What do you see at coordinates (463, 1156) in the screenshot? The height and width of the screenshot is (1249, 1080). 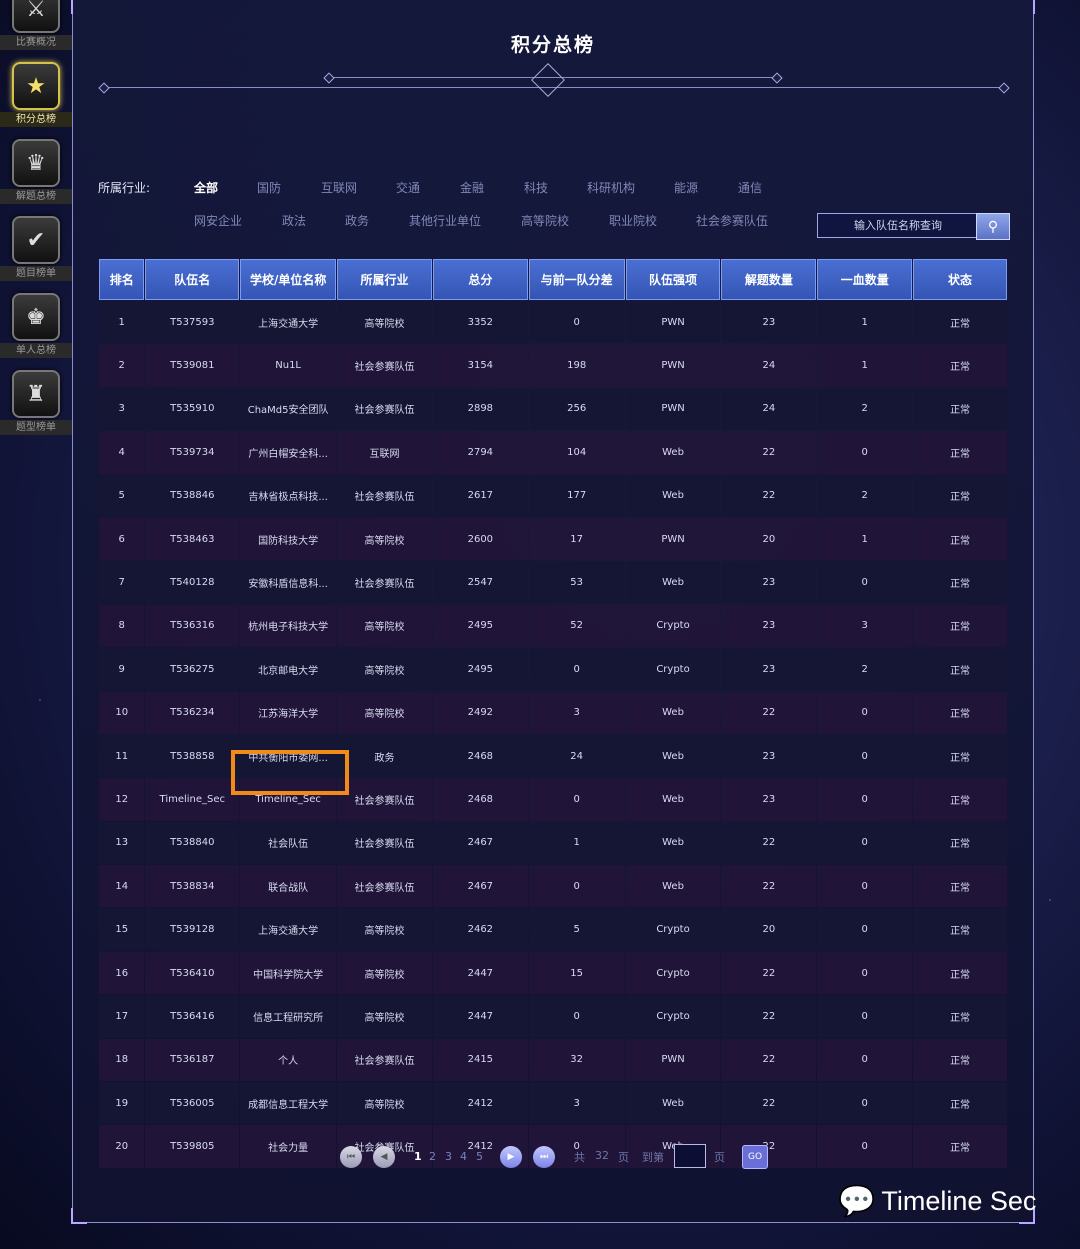 I see `page-number: 4` at bounding box center [463, 1156].